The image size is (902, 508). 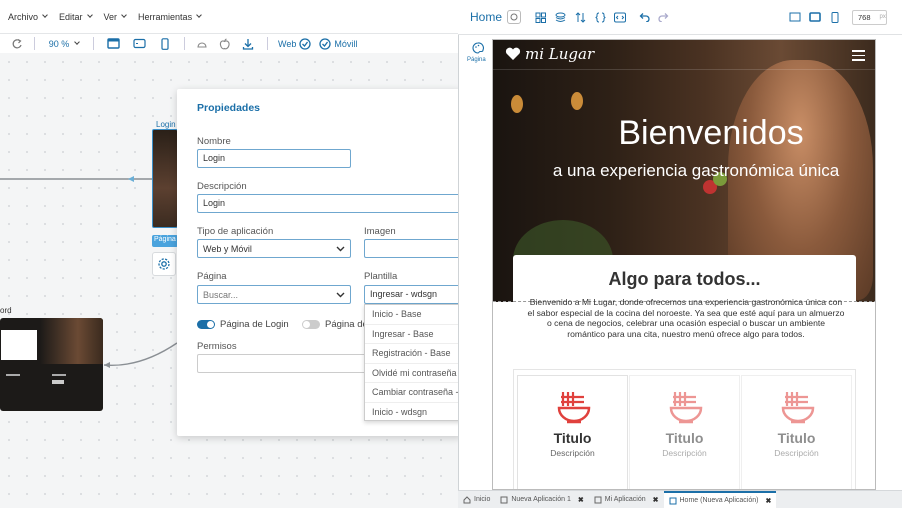 I want to click on width-input: 768 px, so click(x=870, y=17).